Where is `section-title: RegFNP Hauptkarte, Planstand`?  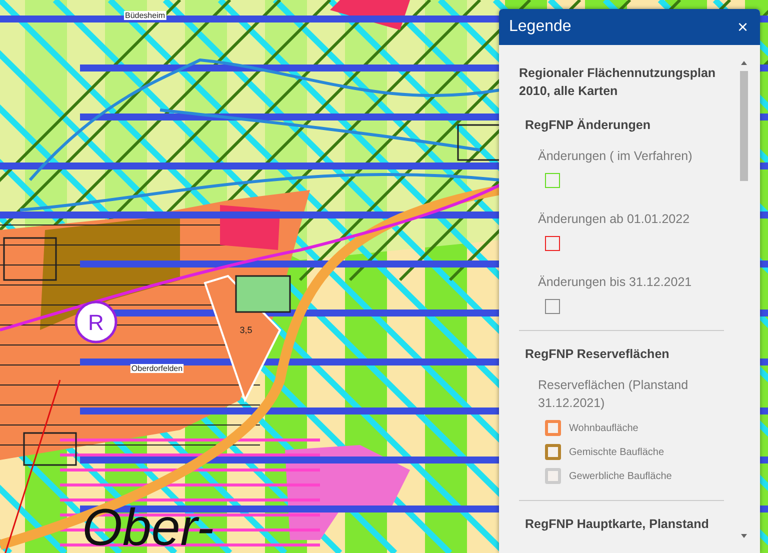 section-title: RegFNP Hauptkarte, Planstand is located at coordinates (617, 525).